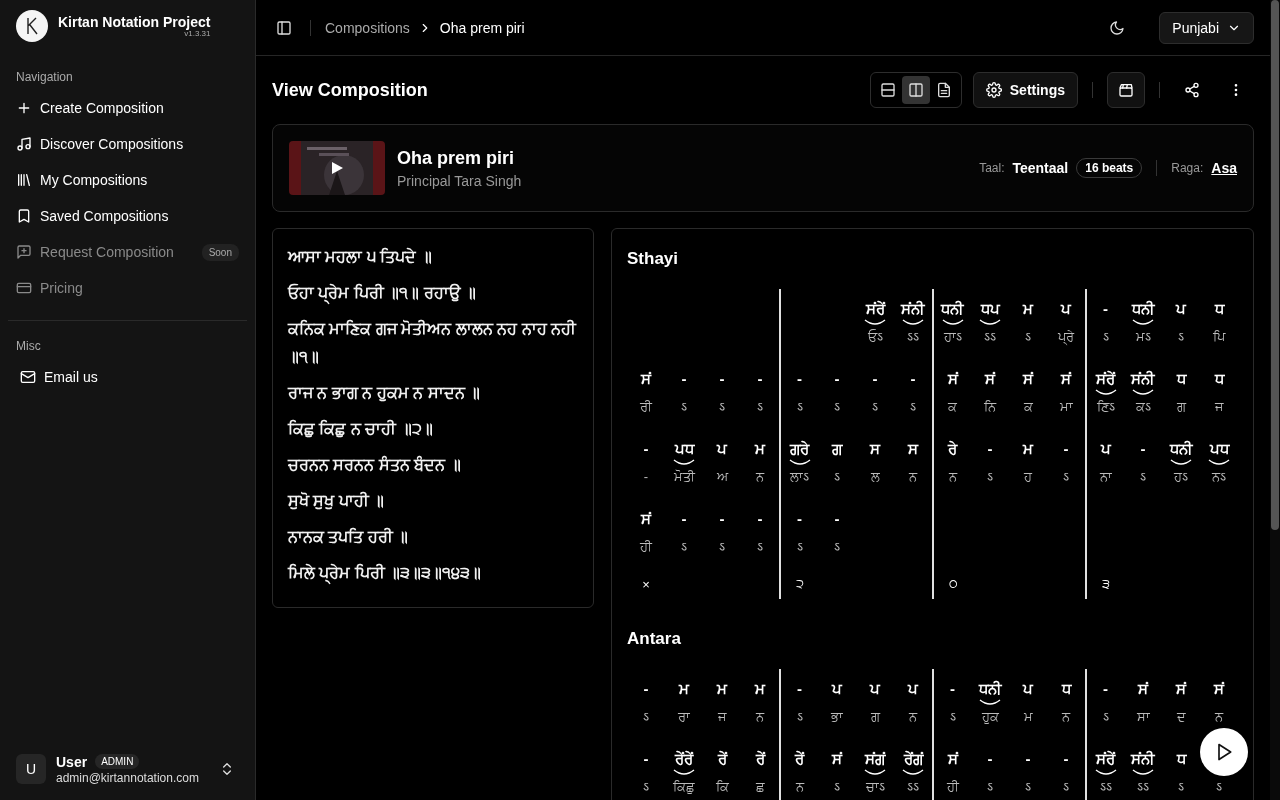  Describe the element at coordinates (24, 252) in the screenshot. I see `message-plus-icon` at that location.